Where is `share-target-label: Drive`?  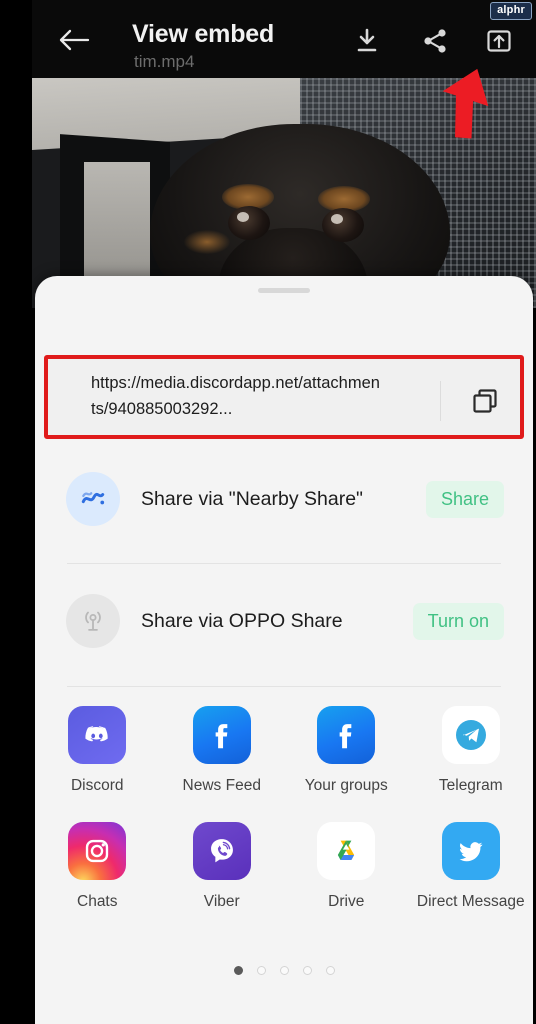
share-target-label: Drive is located at coordinates (346, 901).